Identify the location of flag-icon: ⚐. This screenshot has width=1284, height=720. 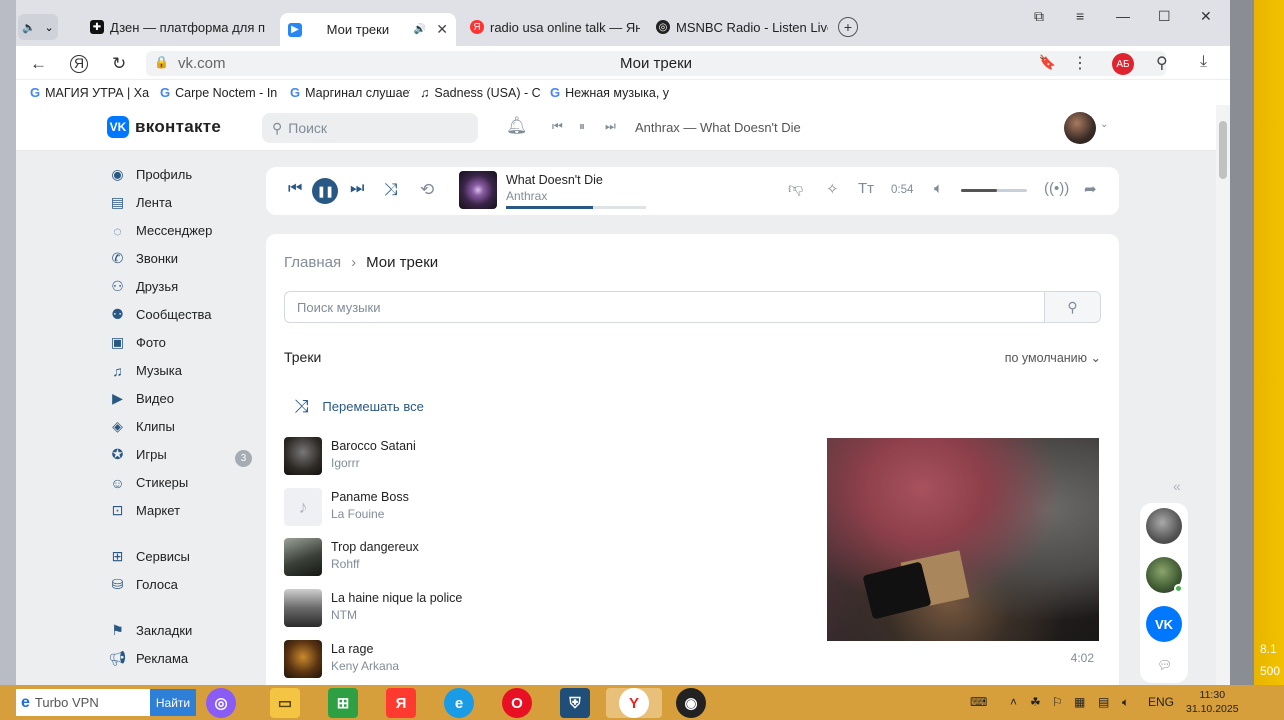
(1057, 702).